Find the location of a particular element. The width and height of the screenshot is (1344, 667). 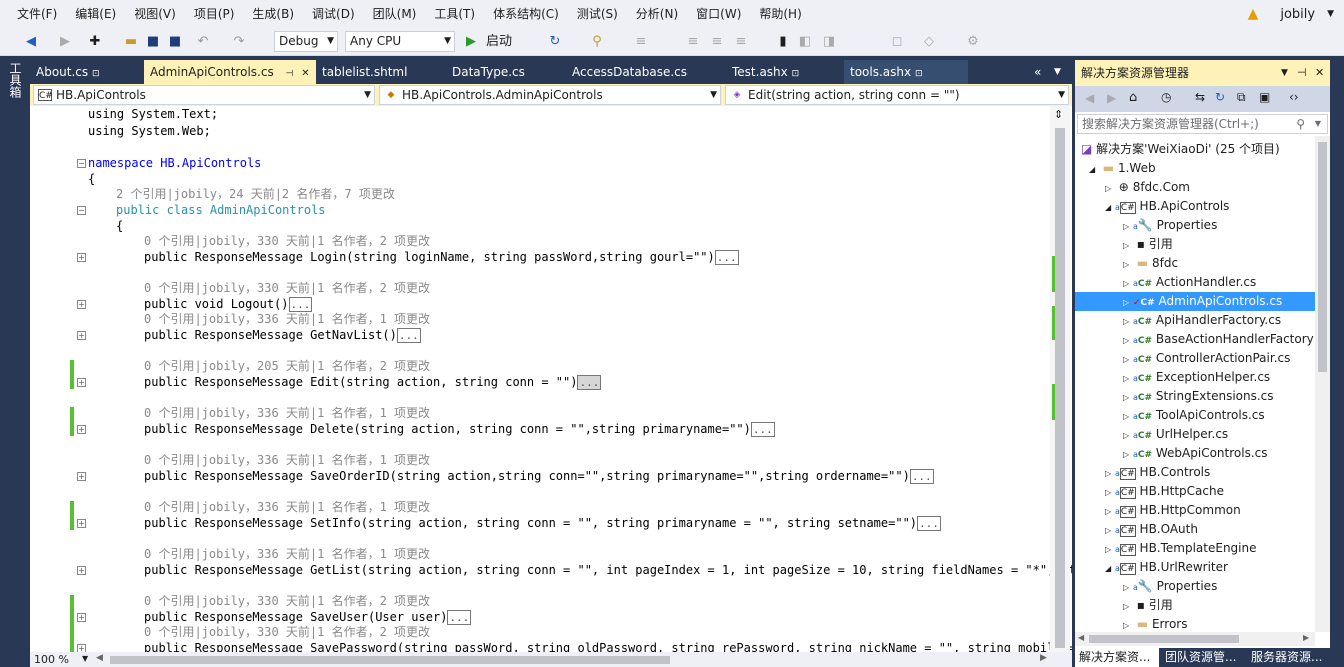

menu-test: 测试(S) is located at coordinates (597, 14).